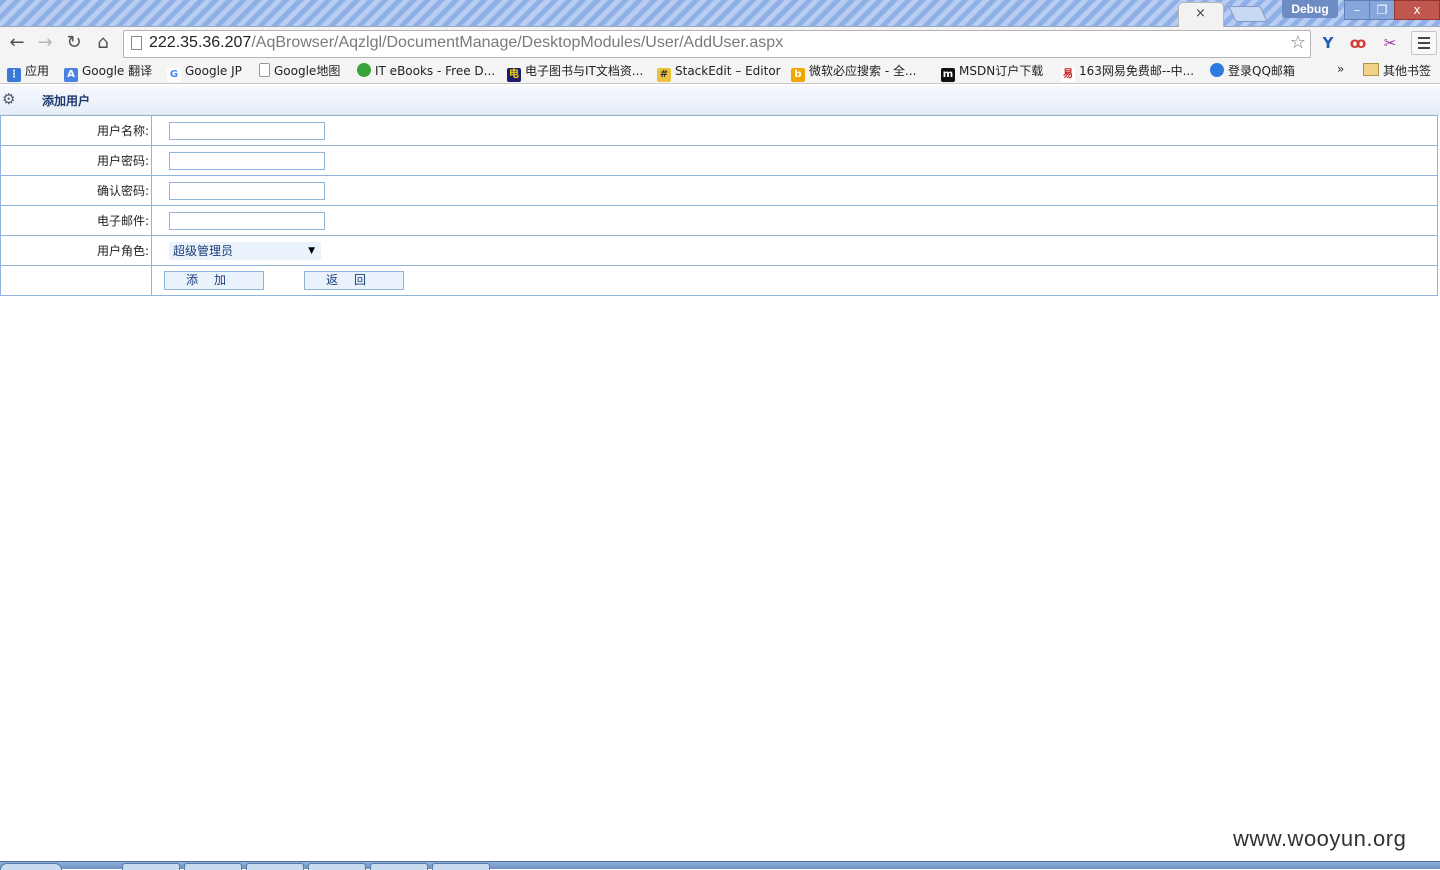  Describe the element at coordinates (247, 220) in the screenshot. I see `email-input` at that location.